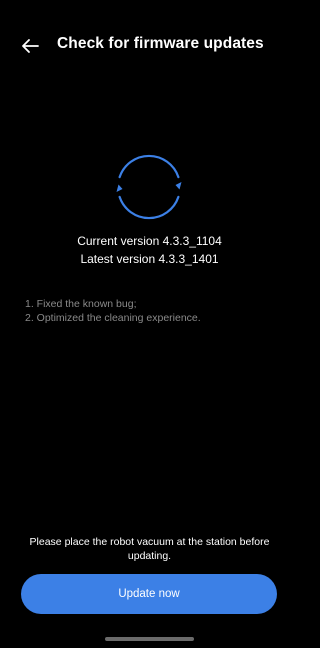  I want to click on home-indicator, so click(149, 639).